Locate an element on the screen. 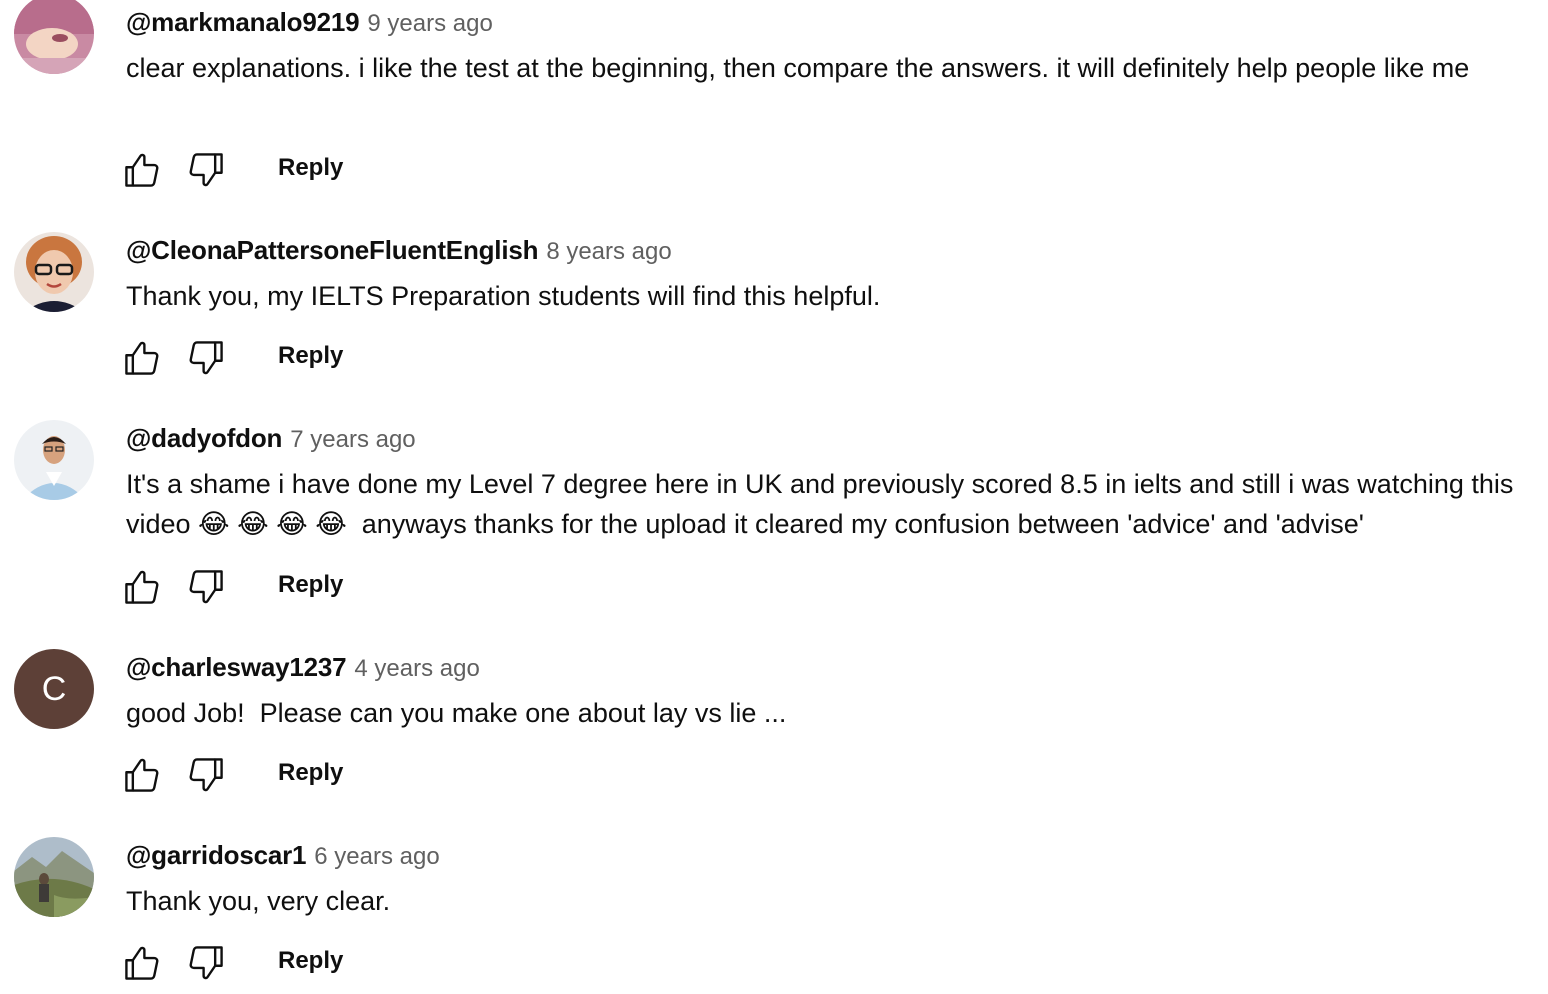 The width and height of the screenshot is (1548, 994). comment-author: @garridoscar1 is located at coordinates (216, 855).